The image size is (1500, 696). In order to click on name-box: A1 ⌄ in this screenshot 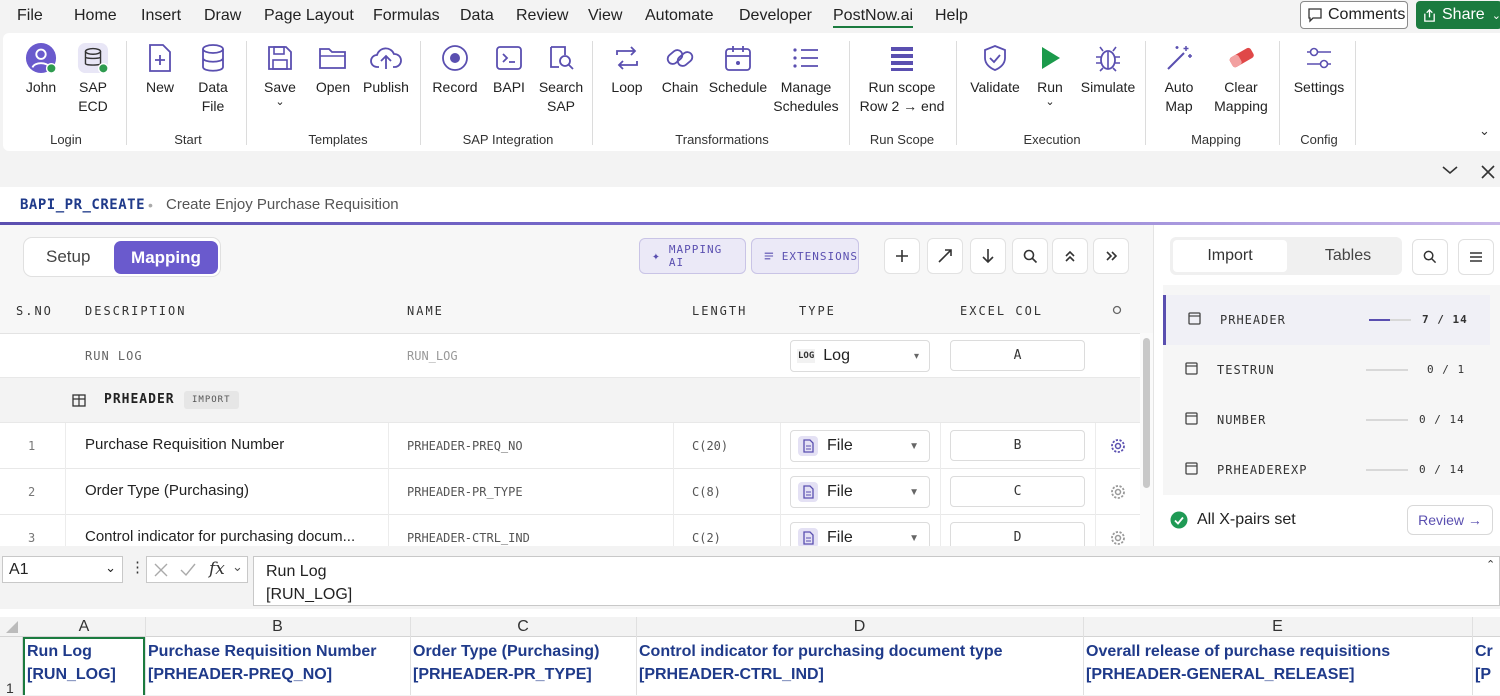, I will do `click(62, 569)`.